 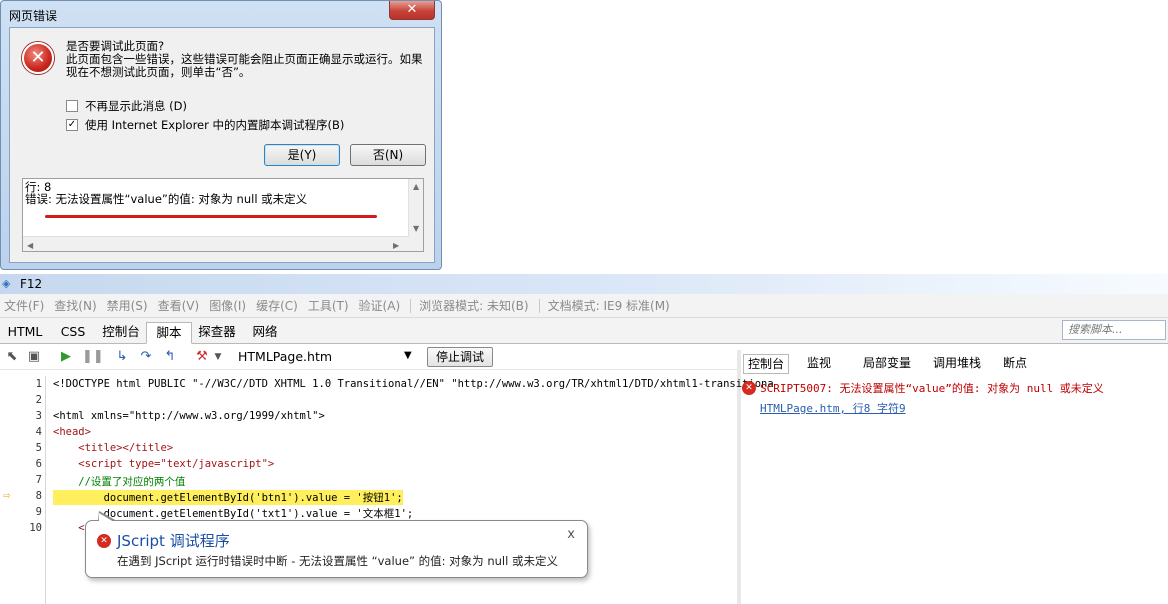 I want to click on menu-images: 图像(I), so click(x=227, y=305).